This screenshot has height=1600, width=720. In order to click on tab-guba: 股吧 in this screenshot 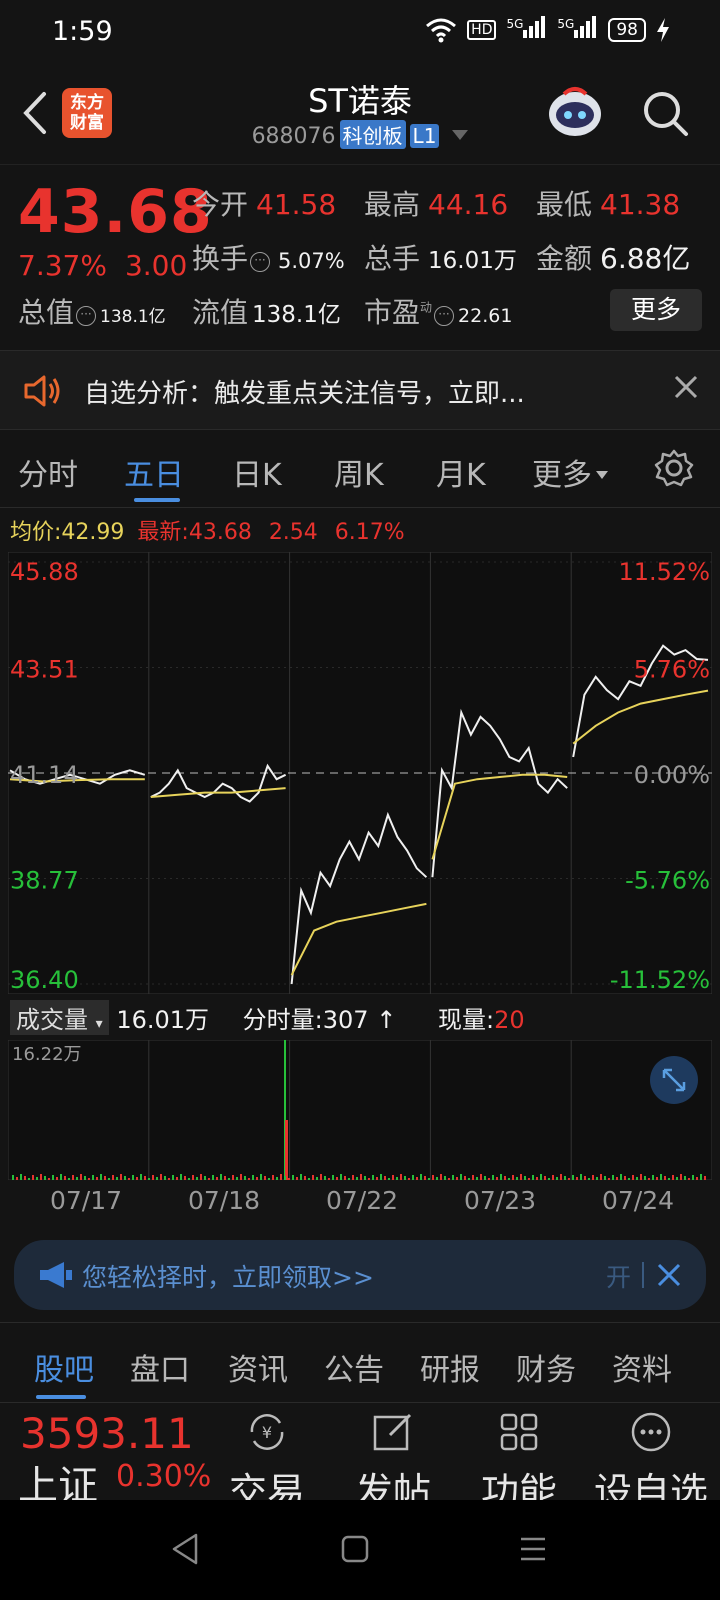, I will do `click(64, 1367)`.